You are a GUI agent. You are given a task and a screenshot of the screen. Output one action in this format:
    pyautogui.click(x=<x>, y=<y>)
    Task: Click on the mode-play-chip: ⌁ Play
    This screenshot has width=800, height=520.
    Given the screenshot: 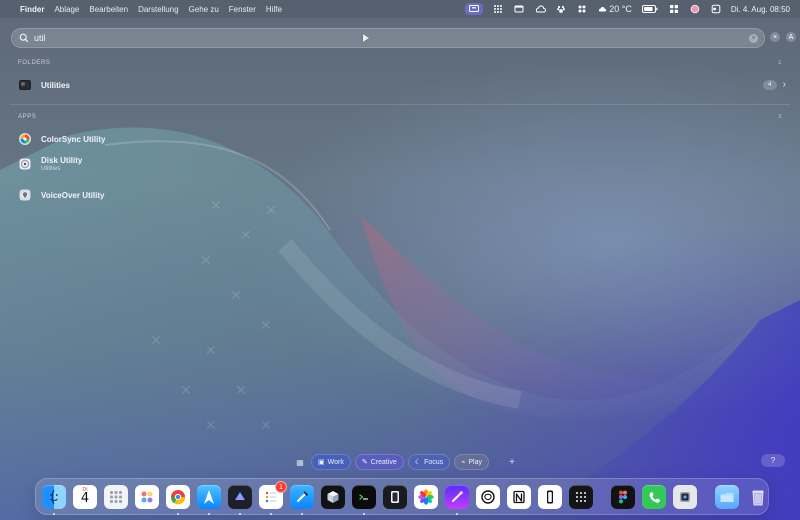 What is the action you would take?
    pyautogui.click(x=471, y=462)
    